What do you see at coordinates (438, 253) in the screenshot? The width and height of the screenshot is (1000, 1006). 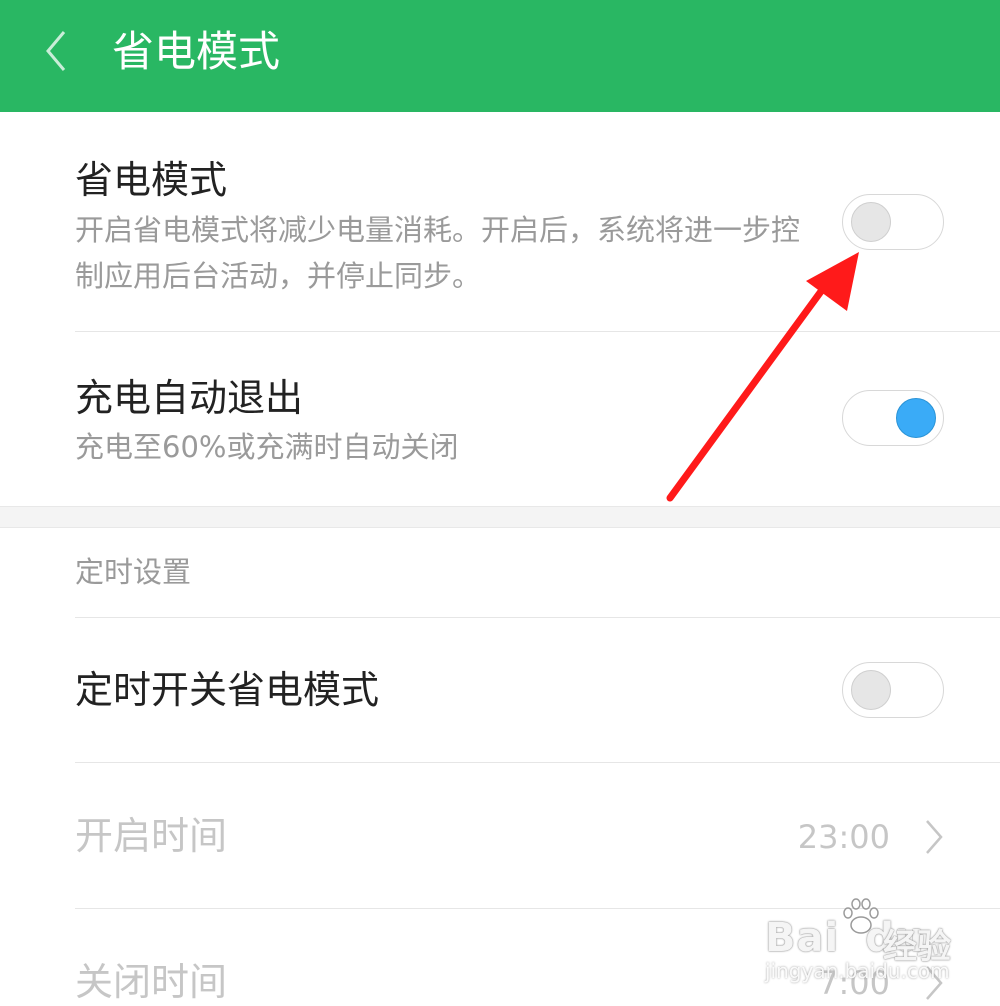 I see `power-saving-description: 开启省电模式将减少电量消耗。开启后，系统将进一步控制应用后台活动，并停止同步。` at bounding box center [438, 253].